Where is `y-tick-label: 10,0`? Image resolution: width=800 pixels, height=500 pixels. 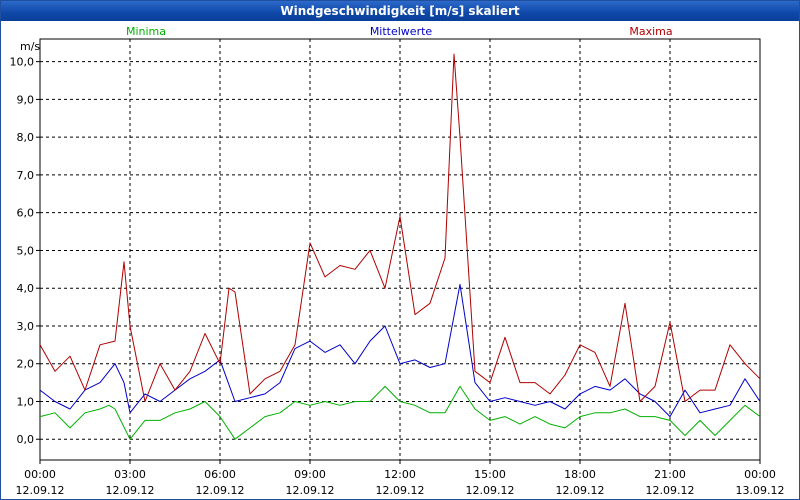 y-tick-label: 10,0 is located at coordinates (22, 62).